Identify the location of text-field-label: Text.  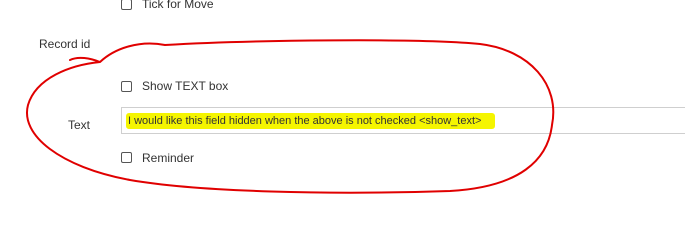
(79, 125).